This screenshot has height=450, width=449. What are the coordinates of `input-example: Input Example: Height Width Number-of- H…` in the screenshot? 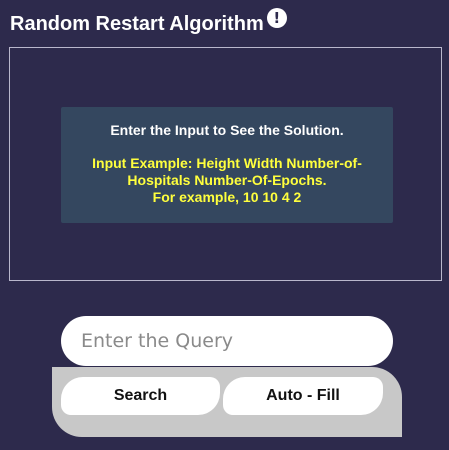 It's located at (227, 180).